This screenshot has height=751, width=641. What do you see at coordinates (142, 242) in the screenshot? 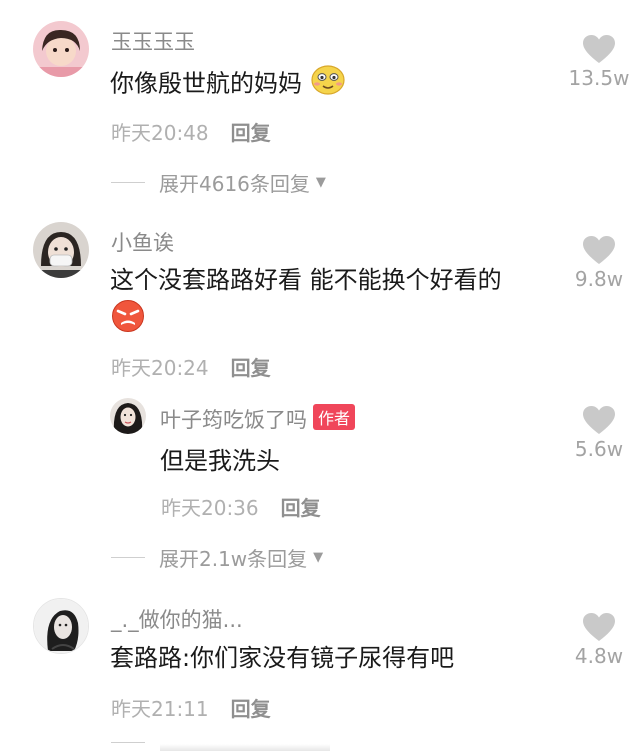
I see `comment-username: 小鱼诶` at bounding box center [142, 242].